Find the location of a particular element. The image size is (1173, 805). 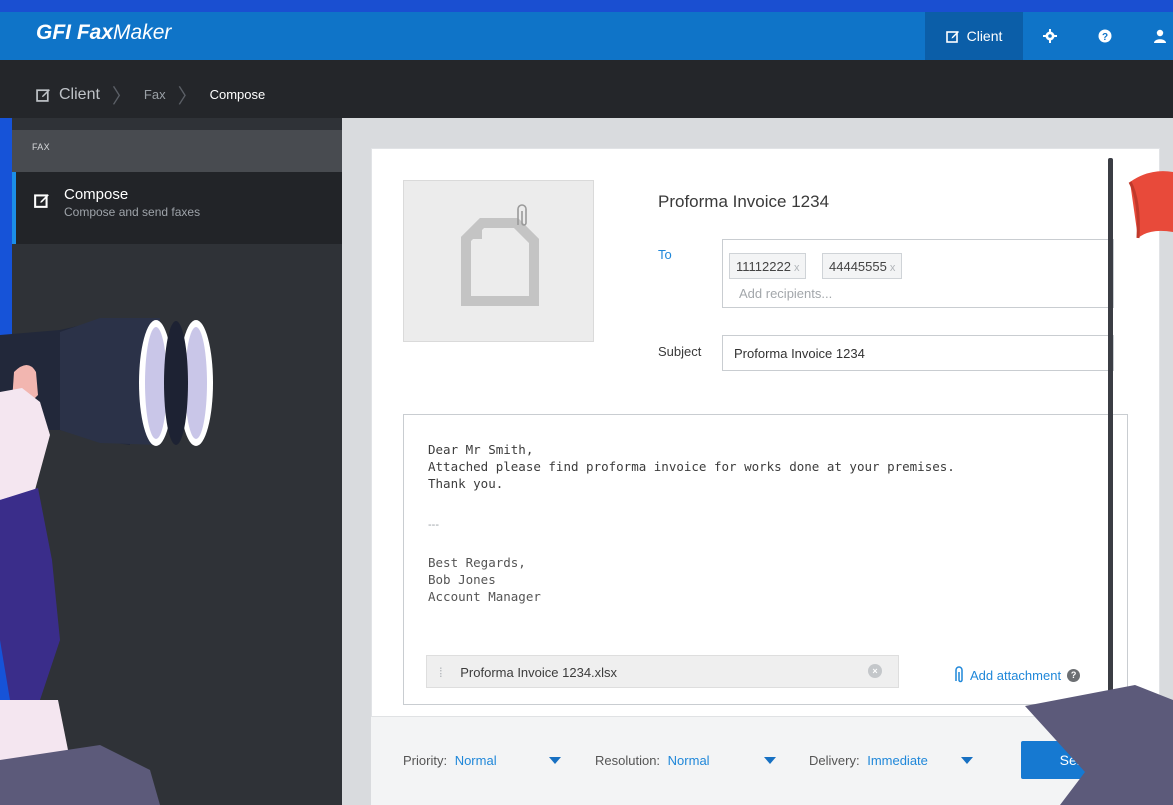

breadcrumb-bar: Client 〉 Fax 〉 Compose is located at coordinates (586, 89).